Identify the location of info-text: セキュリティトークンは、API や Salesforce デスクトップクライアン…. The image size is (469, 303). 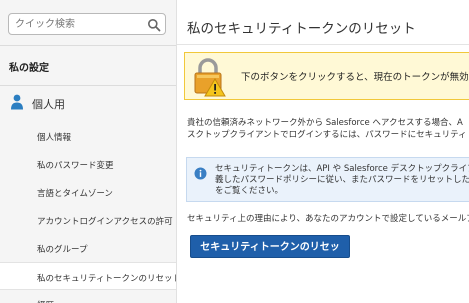
(342, 180).